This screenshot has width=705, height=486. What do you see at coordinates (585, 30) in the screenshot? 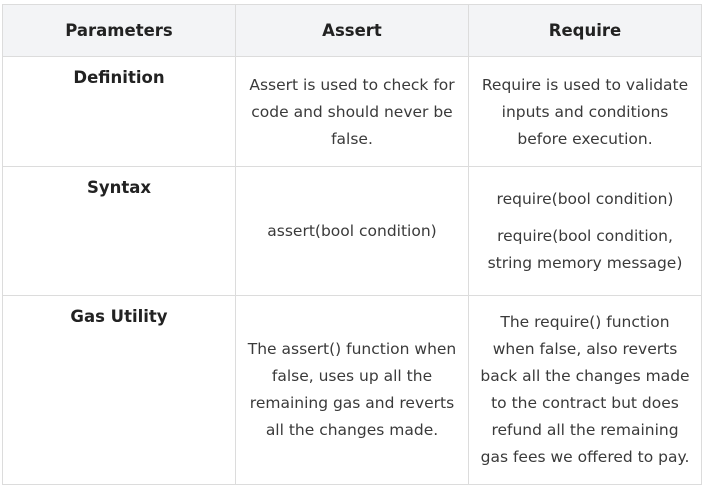
I see `header-require: Require` at bounding box center [585, 30].